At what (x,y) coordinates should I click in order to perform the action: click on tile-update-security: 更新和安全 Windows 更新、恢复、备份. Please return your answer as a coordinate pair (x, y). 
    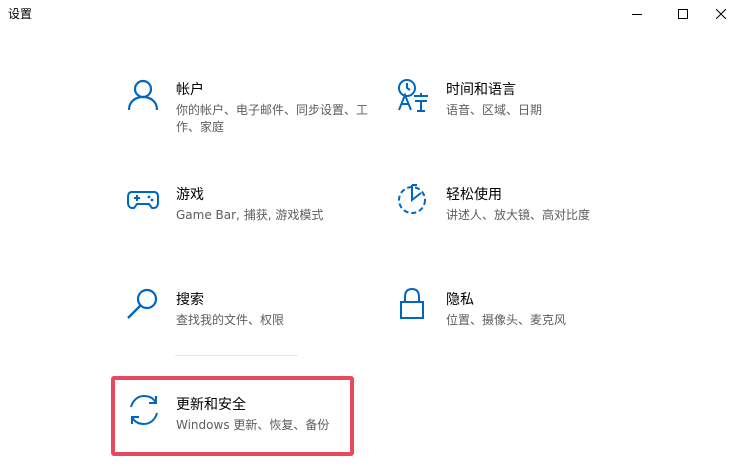
    Looking at the image, I should click on (247, 428).